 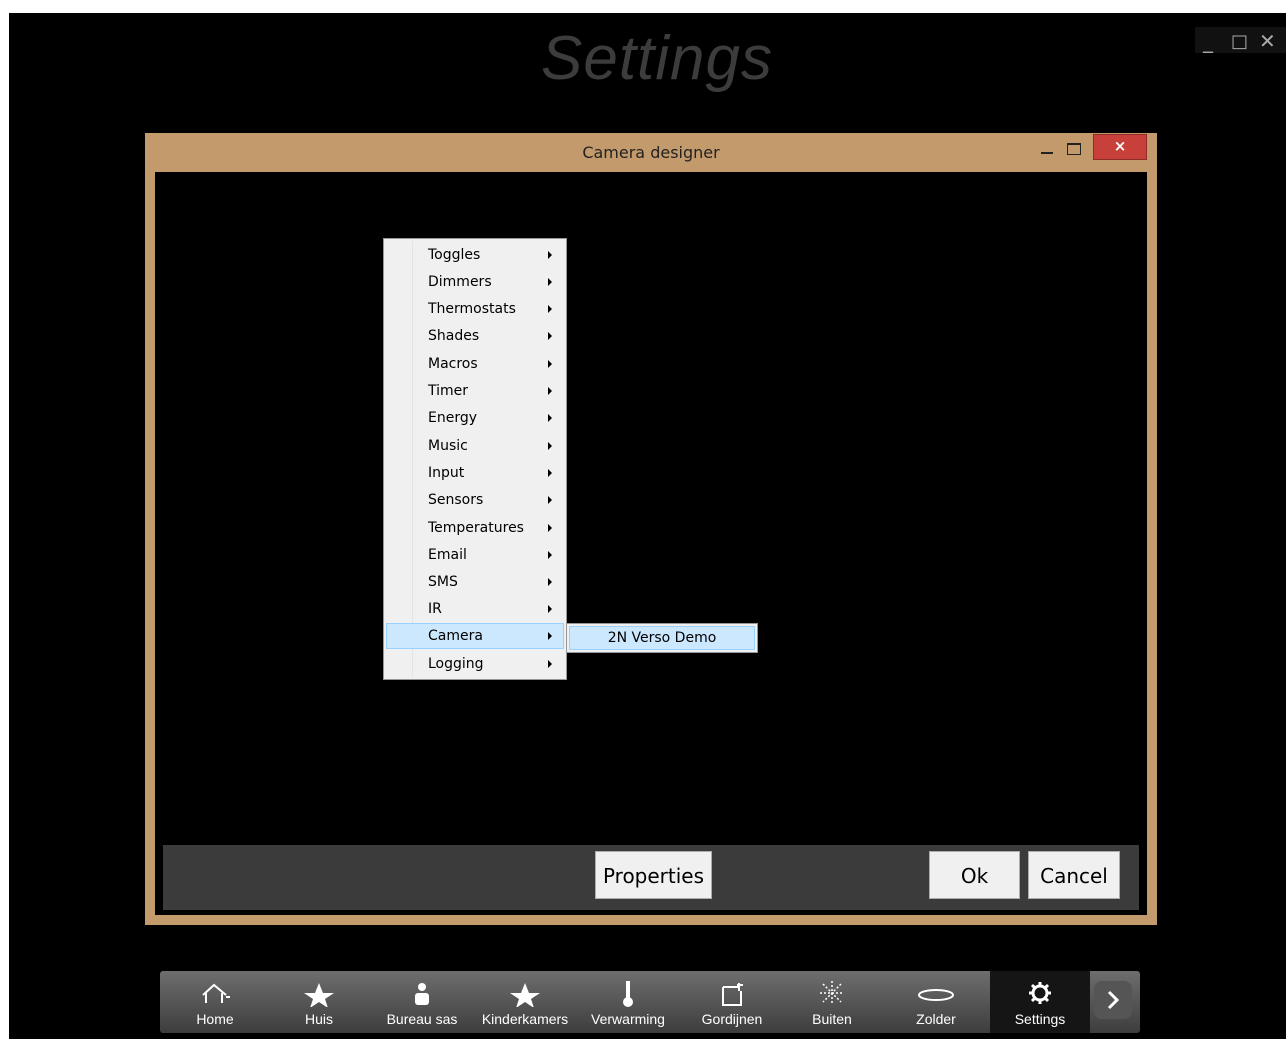 What do you see at coordinates (475, 391) in the screenshot?
I see `menu-item-timer: Timer` at bounding box center [475, 391].